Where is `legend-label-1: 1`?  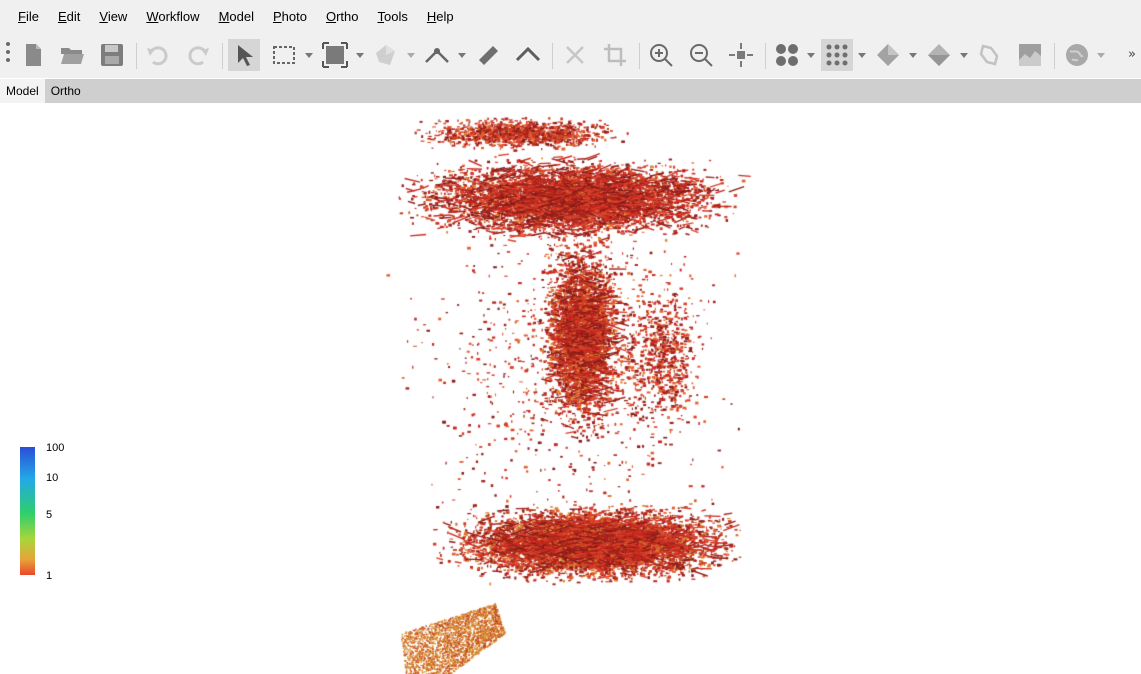
legend-label-1: 1 is located at coordinates (49, 576).